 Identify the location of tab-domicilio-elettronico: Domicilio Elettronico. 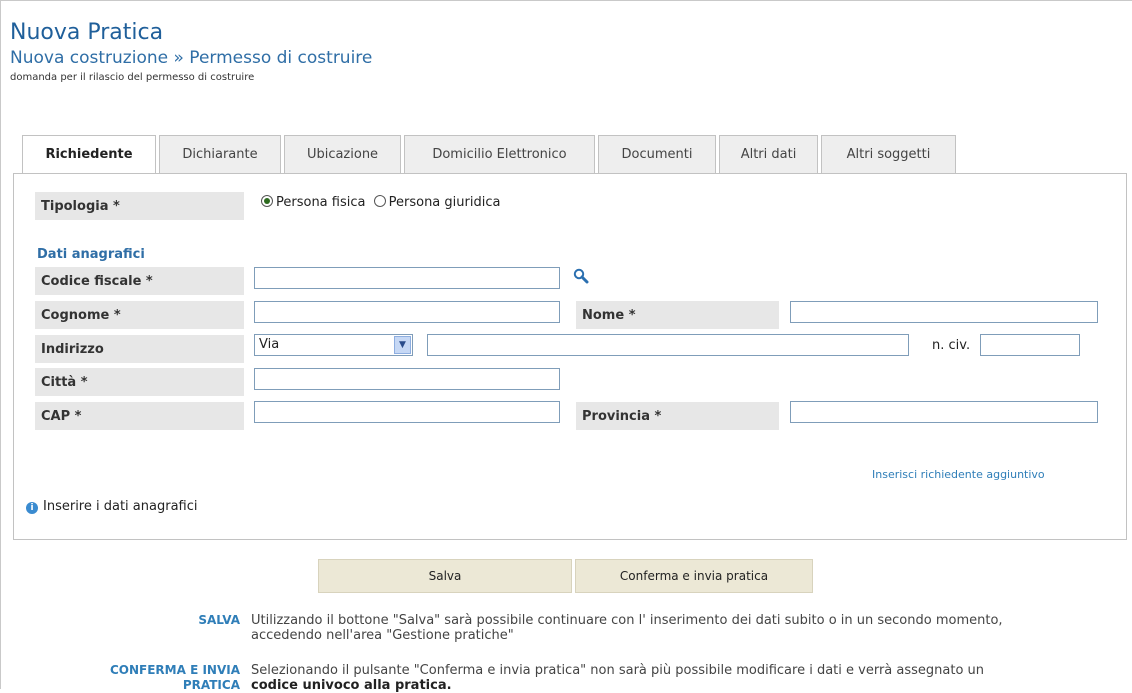
(499, 154).